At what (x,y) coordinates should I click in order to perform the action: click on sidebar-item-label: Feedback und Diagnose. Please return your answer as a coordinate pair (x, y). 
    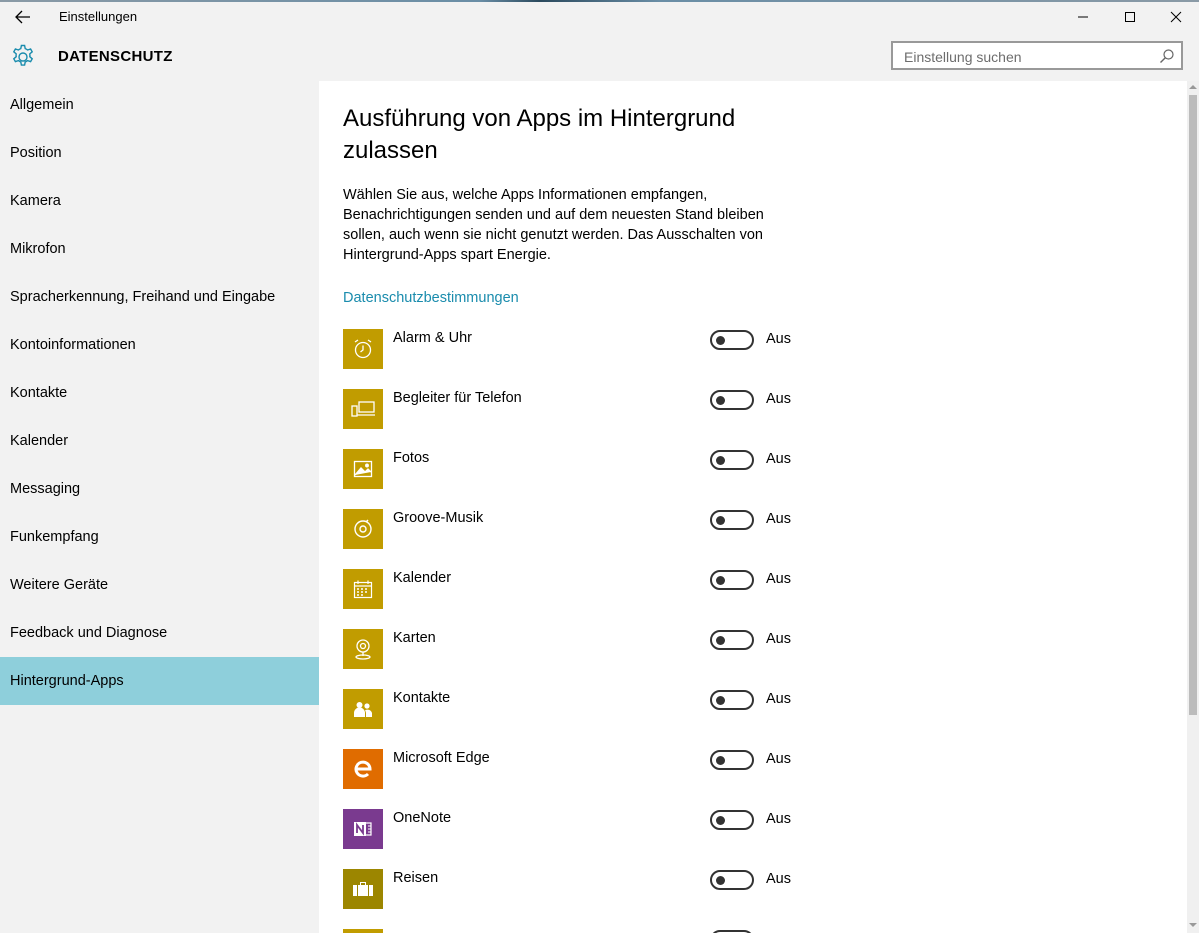
    Looking at the image, I should click on (89, 633).